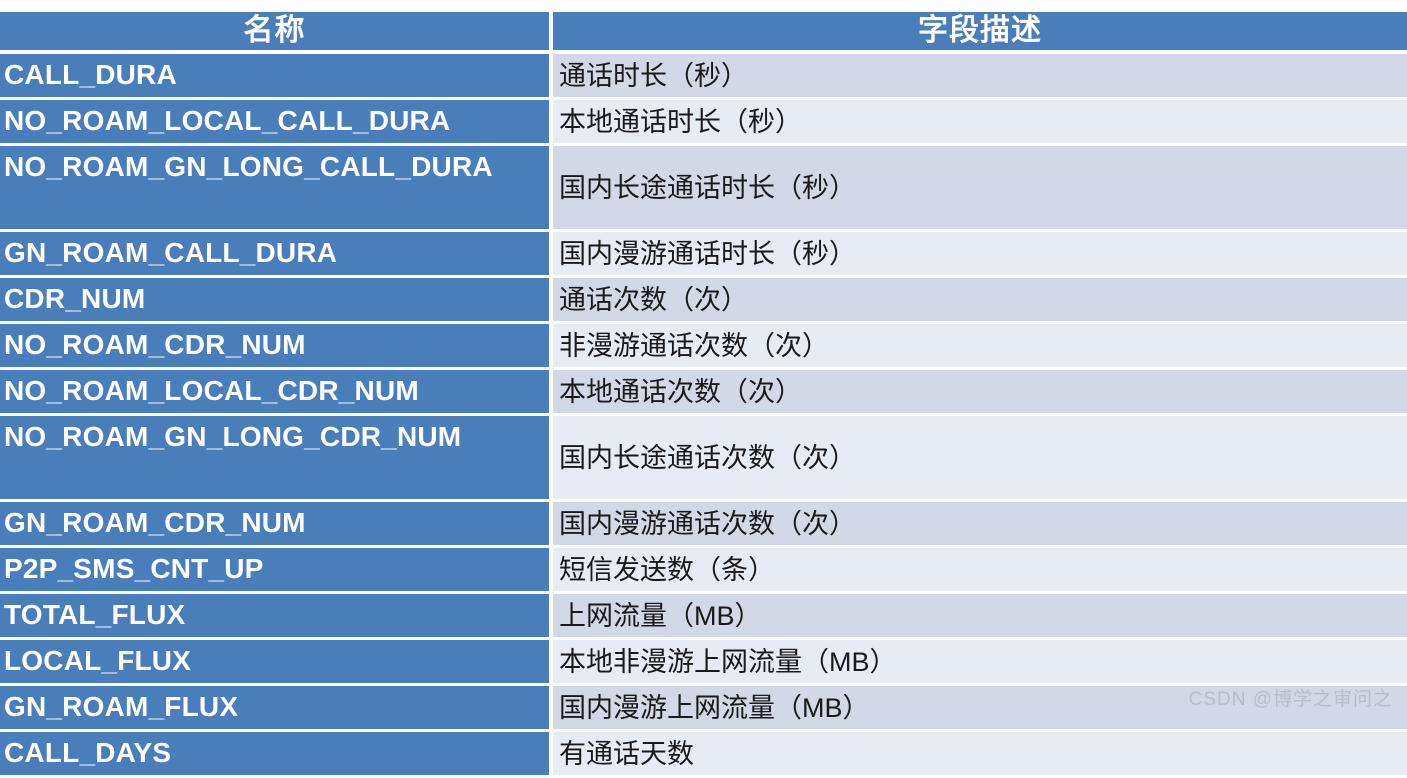 The width and height of the screenshot is (1407, 778). What do you see at coordinates (276, 189) in the screenshot?
I see `cell-field-name: NO_ROAM_GN_LONG_CALL_DURA` at bounding box center [276, 189].